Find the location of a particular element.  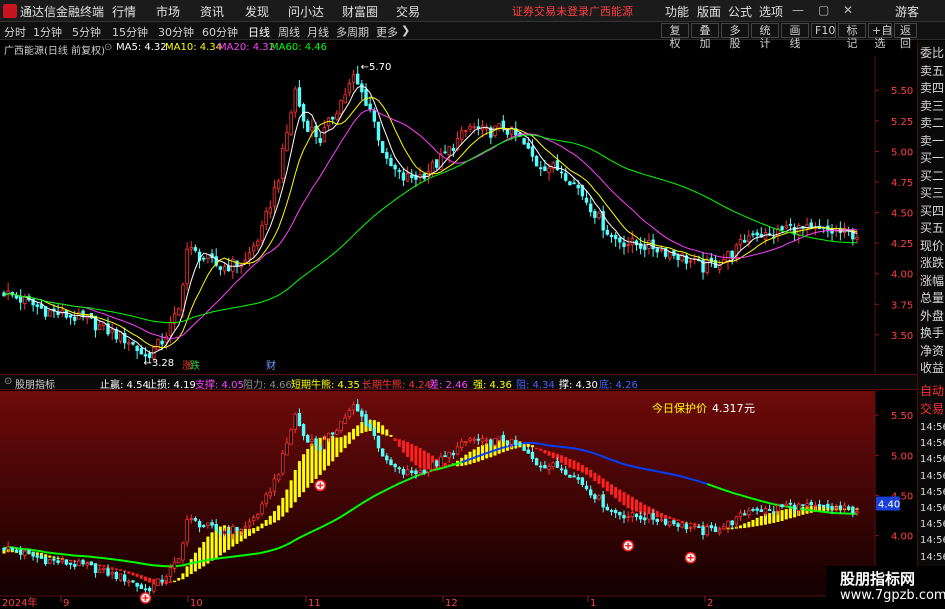

quote-field-16: 换手 is located at coordinates (932, 333).